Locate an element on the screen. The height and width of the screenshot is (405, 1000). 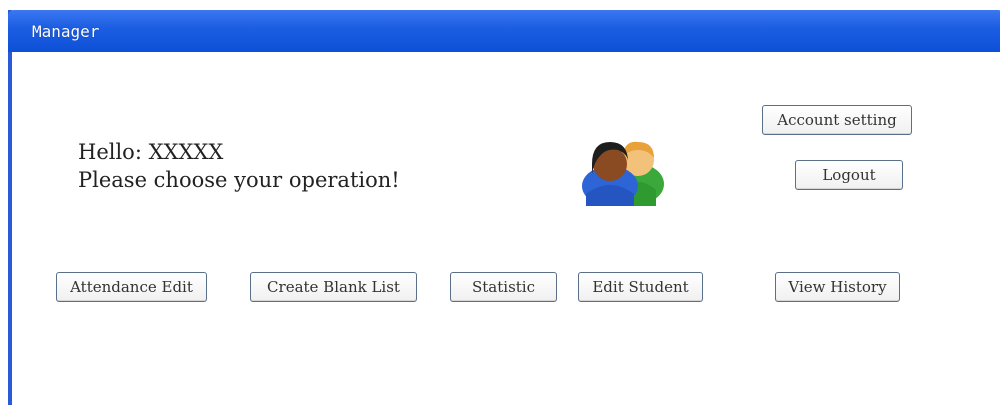
edit-student-button: Edit Student is located at coordinates (640, 287).